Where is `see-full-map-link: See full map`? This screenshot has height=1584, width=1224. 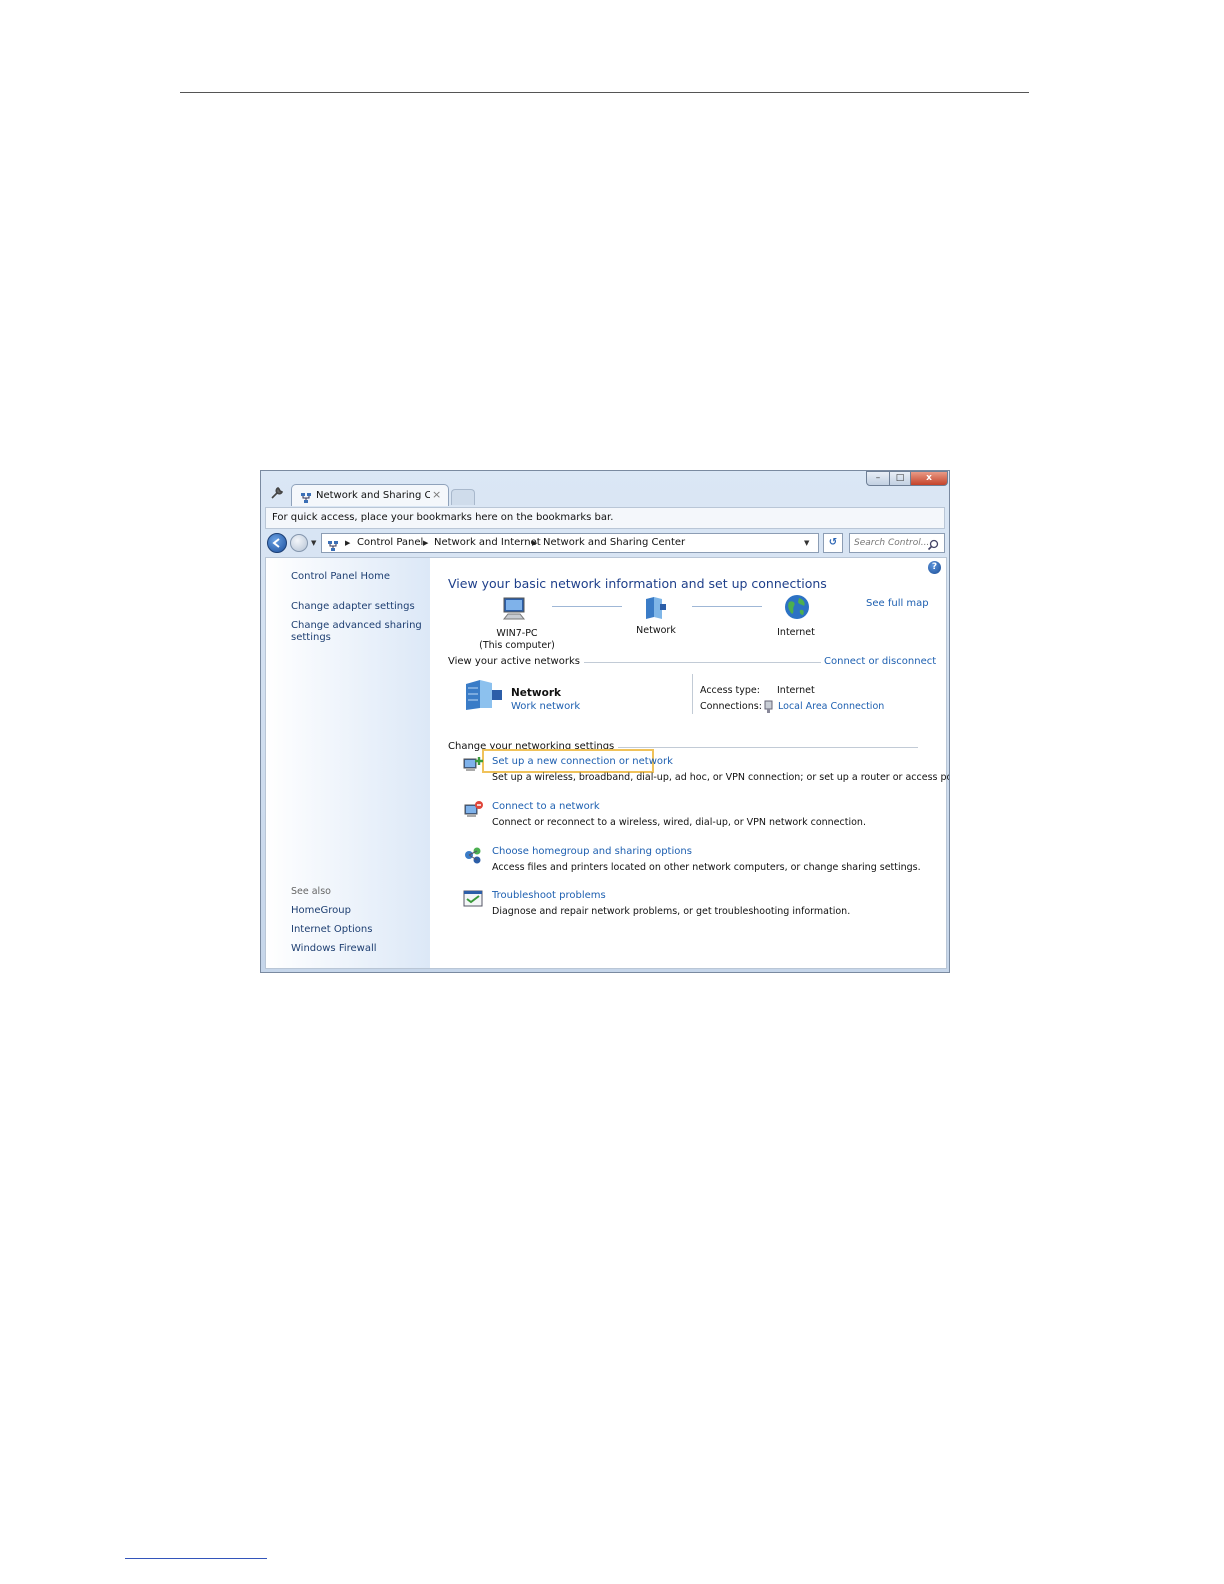
see-full-map-link: See full map is located at coordinates (897, 603).